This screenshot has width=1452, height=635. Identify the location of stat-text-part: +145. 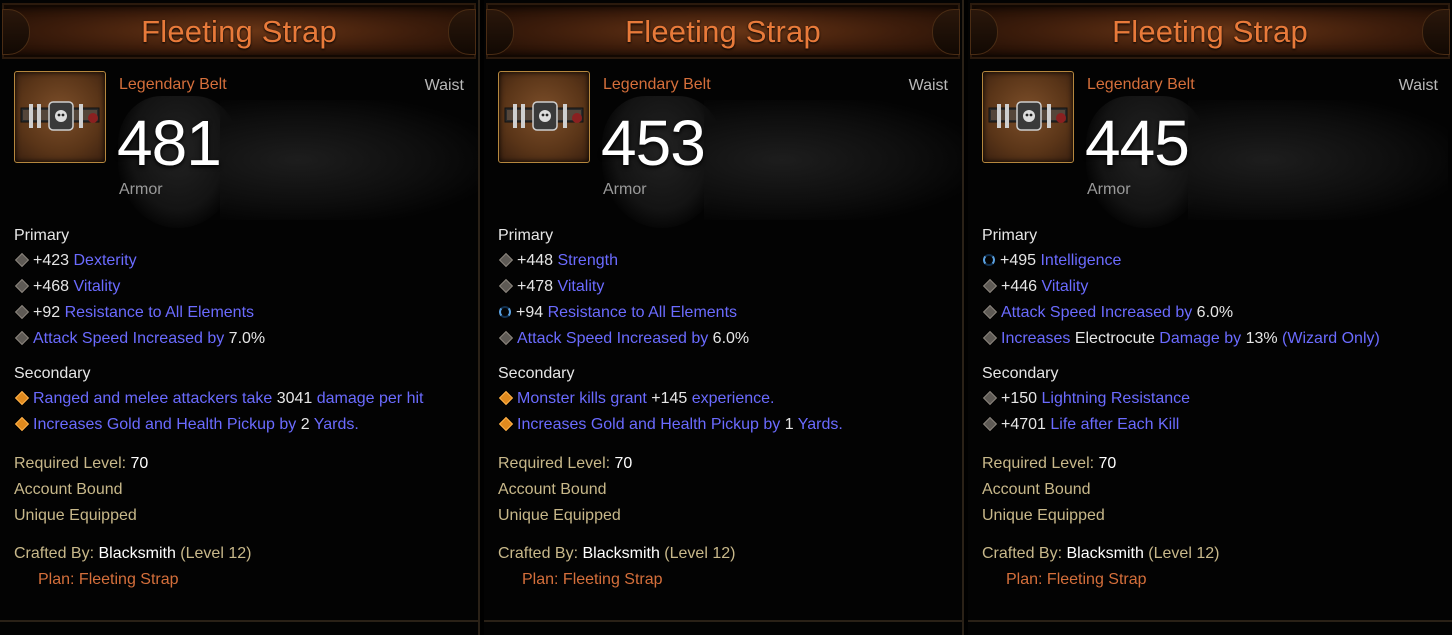
(669, 398).